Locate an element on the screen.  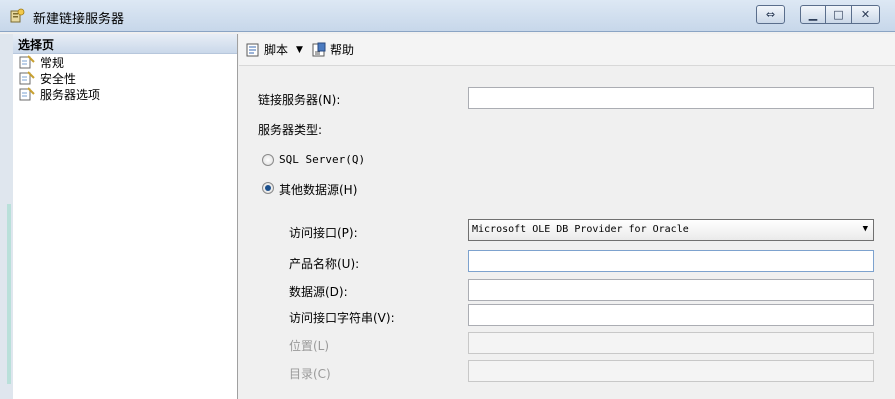
product-name-input is located at coordinates (671, 261).